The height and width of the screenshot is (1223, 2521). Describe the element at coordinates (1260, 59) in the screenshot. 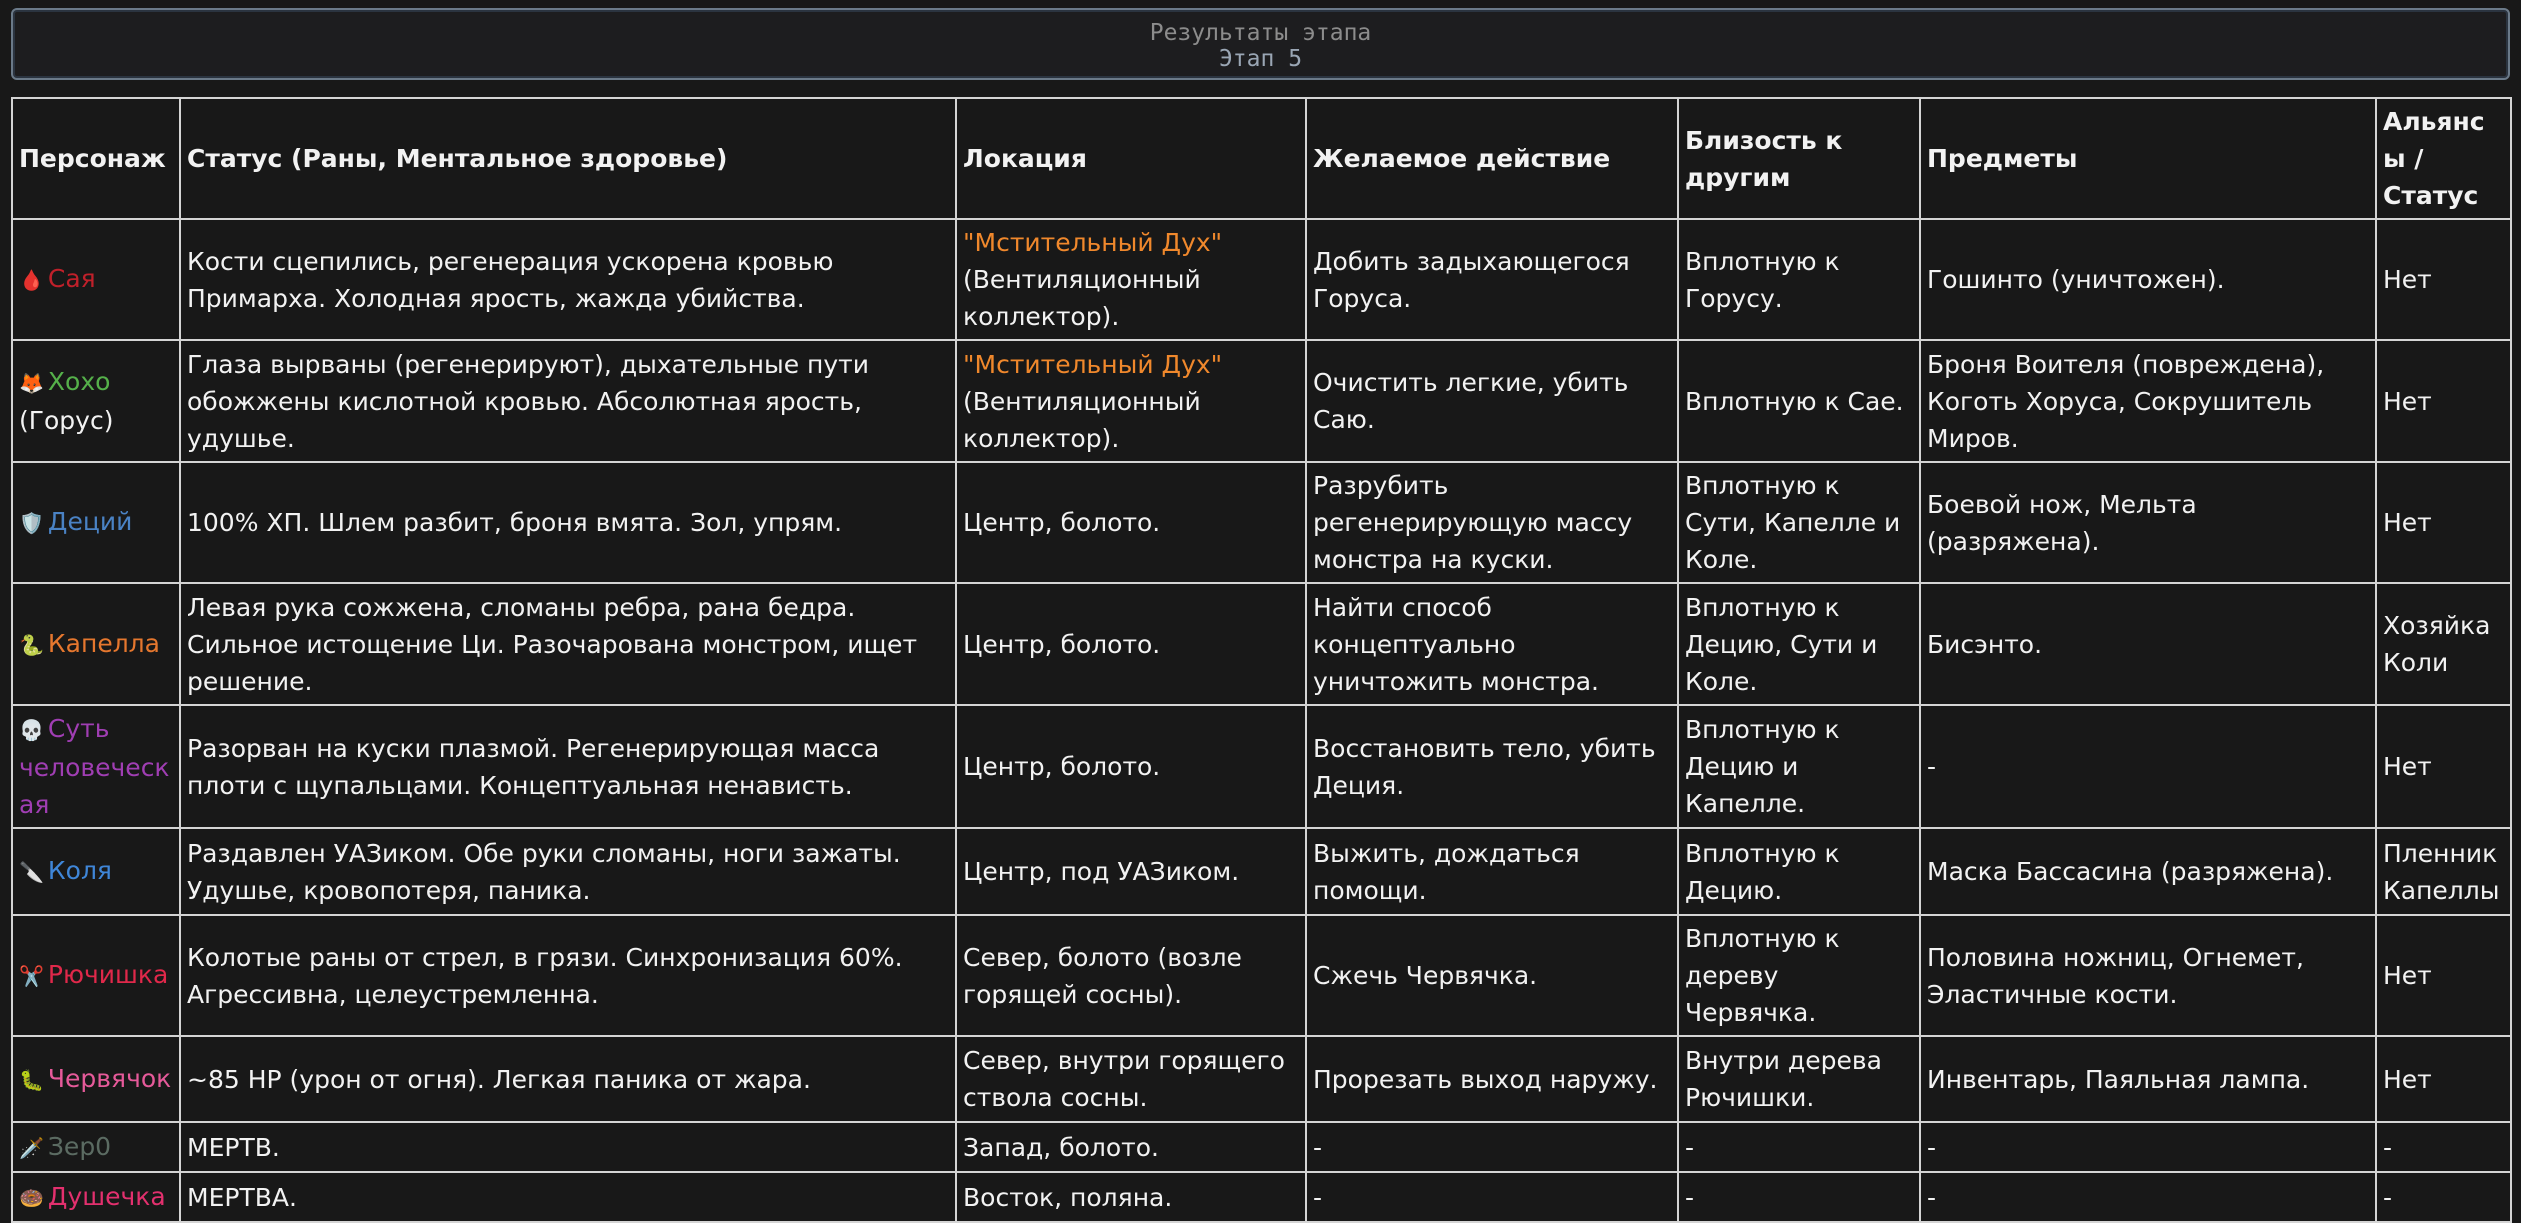

I see `header-subtitle: Этап 5` at that location.